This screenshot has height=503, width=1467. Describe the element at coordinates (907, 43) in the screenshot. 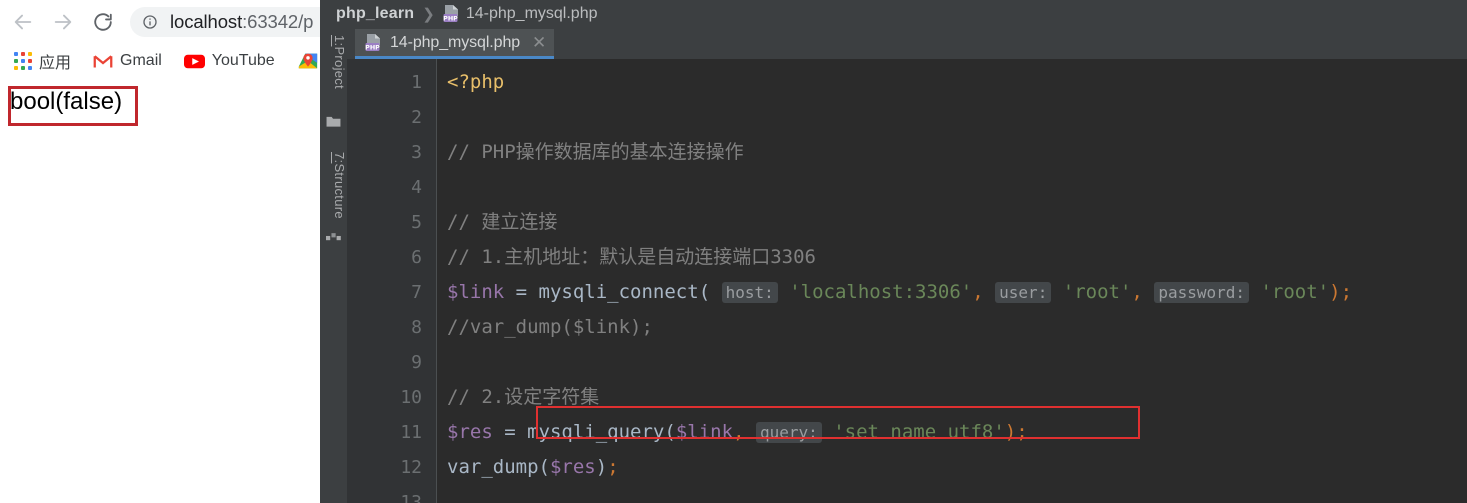

I see `editor-tab-strip: PHP 14-php_mysql.php ✕` at that location.